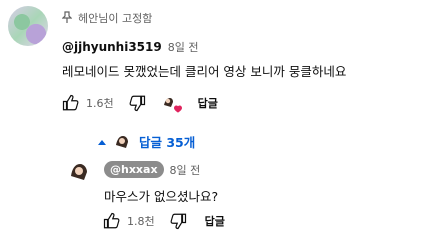  Describe the element at coordinates (164, 221) in the screenshot. I see `reply-actions: 1.8천 답글` at that location.